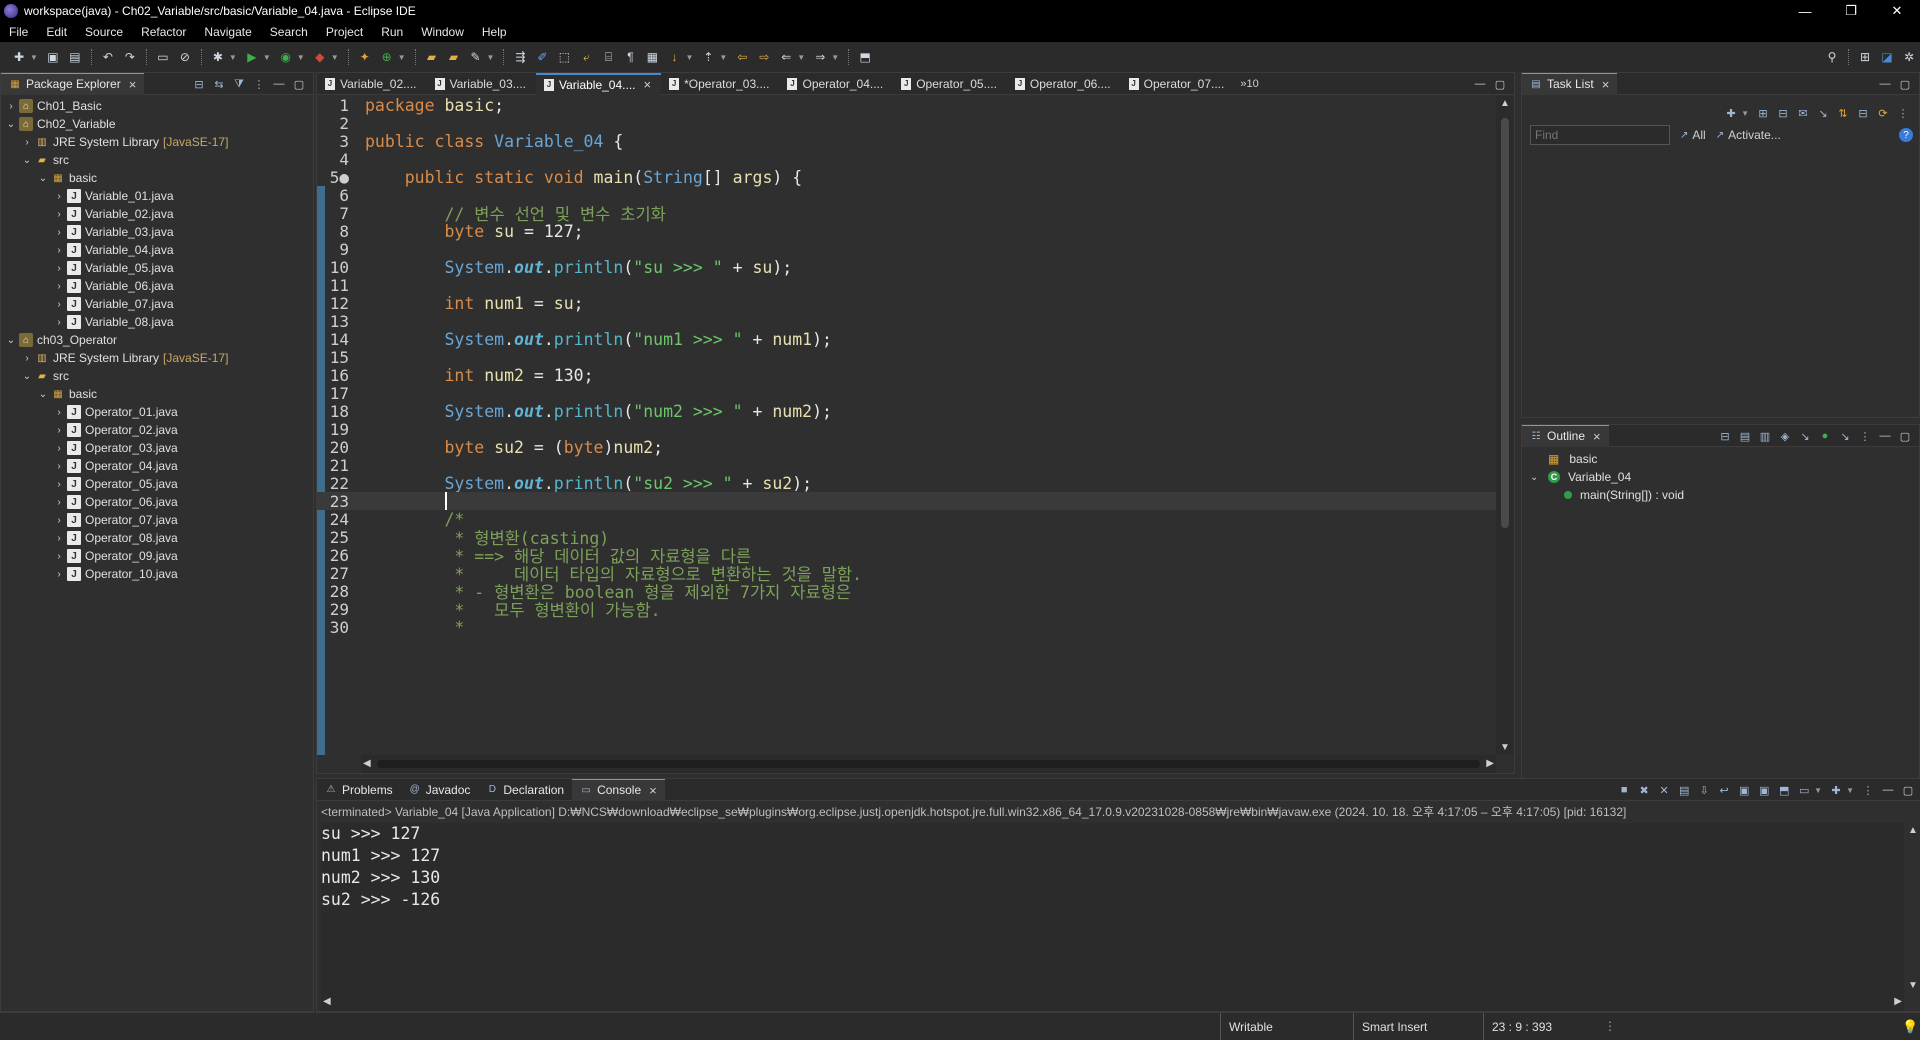 The width and height of the screenshot is (1920, 1040). I want to click on scroll-lock-icon: ⇩, so click(1704, 790).